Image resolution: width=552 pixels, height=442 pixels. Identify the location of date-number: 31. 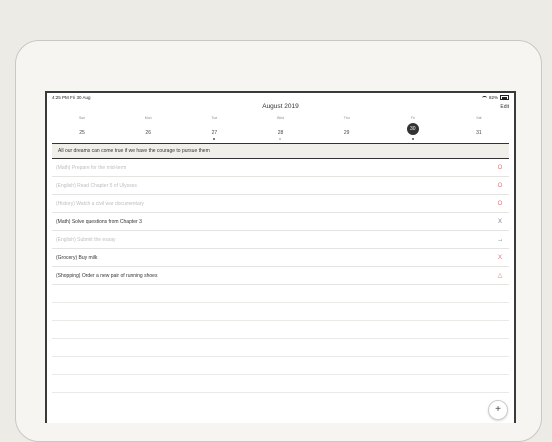
(479, 133).